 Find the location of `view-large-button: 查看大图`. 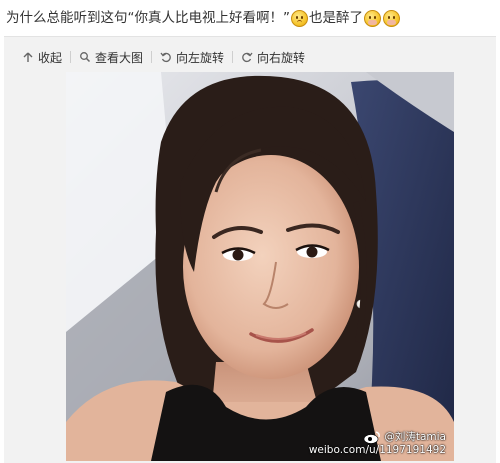

view-large-button: 查看大图 is located at coordinates (111, 57).